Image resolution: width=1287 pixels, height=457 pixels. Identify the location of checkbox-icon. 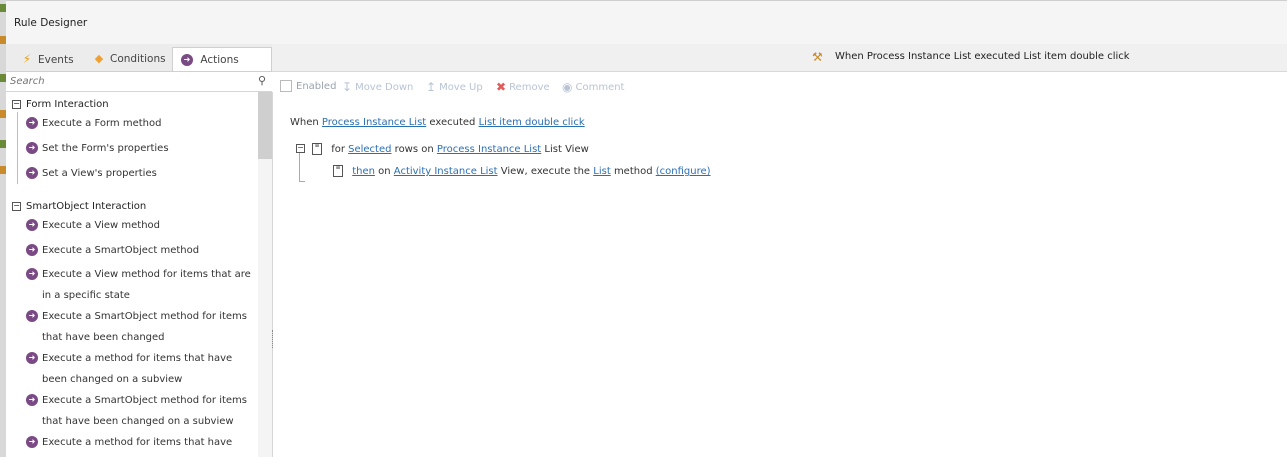
(286, 86).